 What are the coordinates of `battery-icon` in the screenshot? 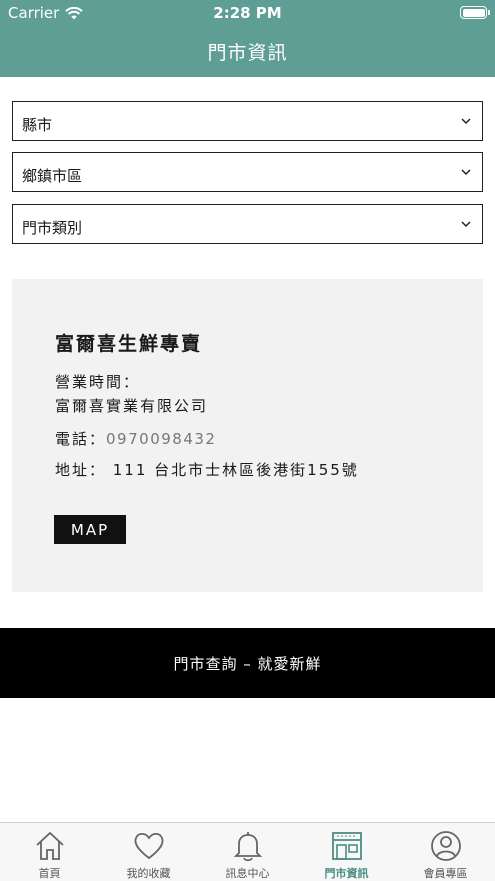 It's located at (475, 12).